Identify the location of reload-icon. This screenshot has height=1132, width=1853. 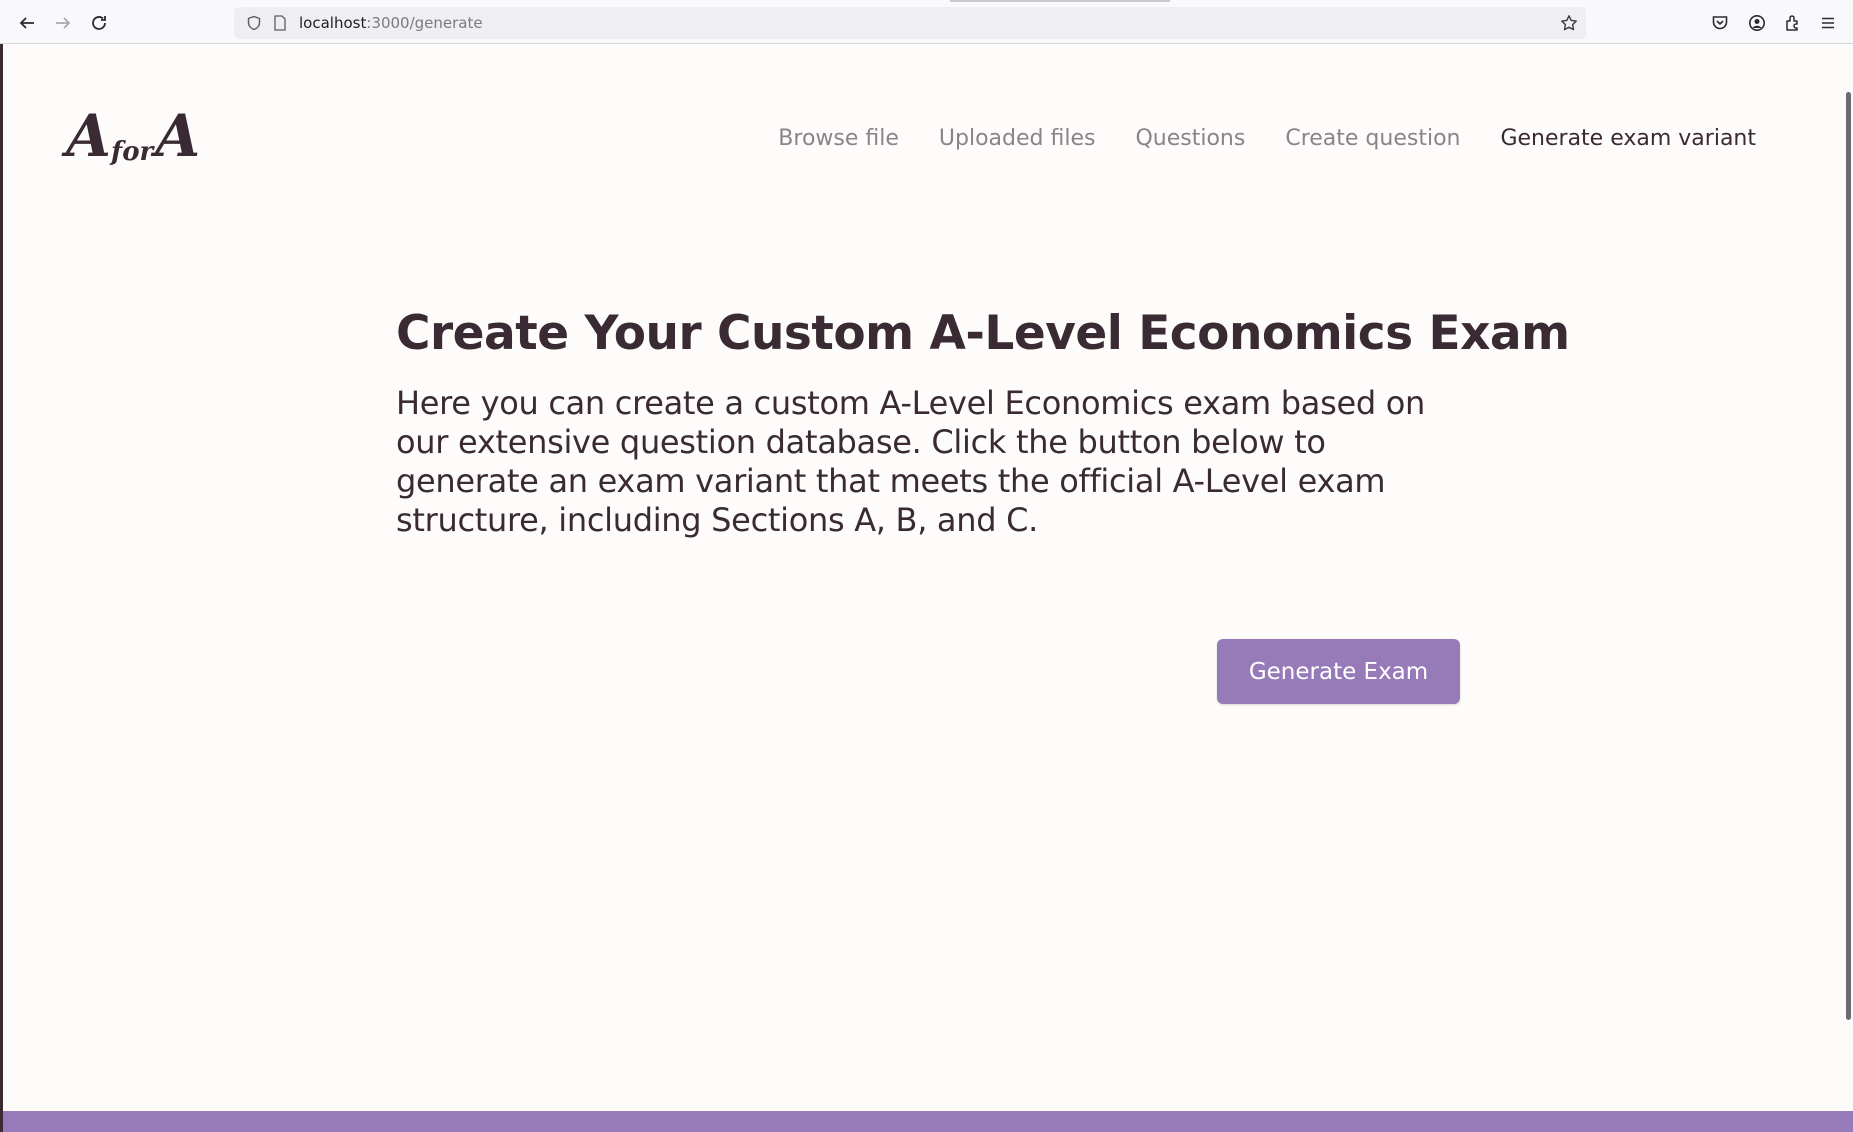
(99, 23).